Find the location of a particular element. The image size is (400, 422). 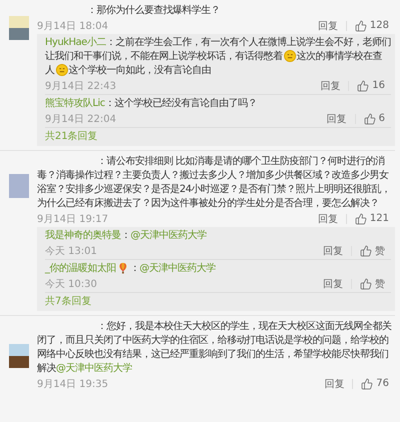

like-button: 128 is located at coordinates (374, 26).